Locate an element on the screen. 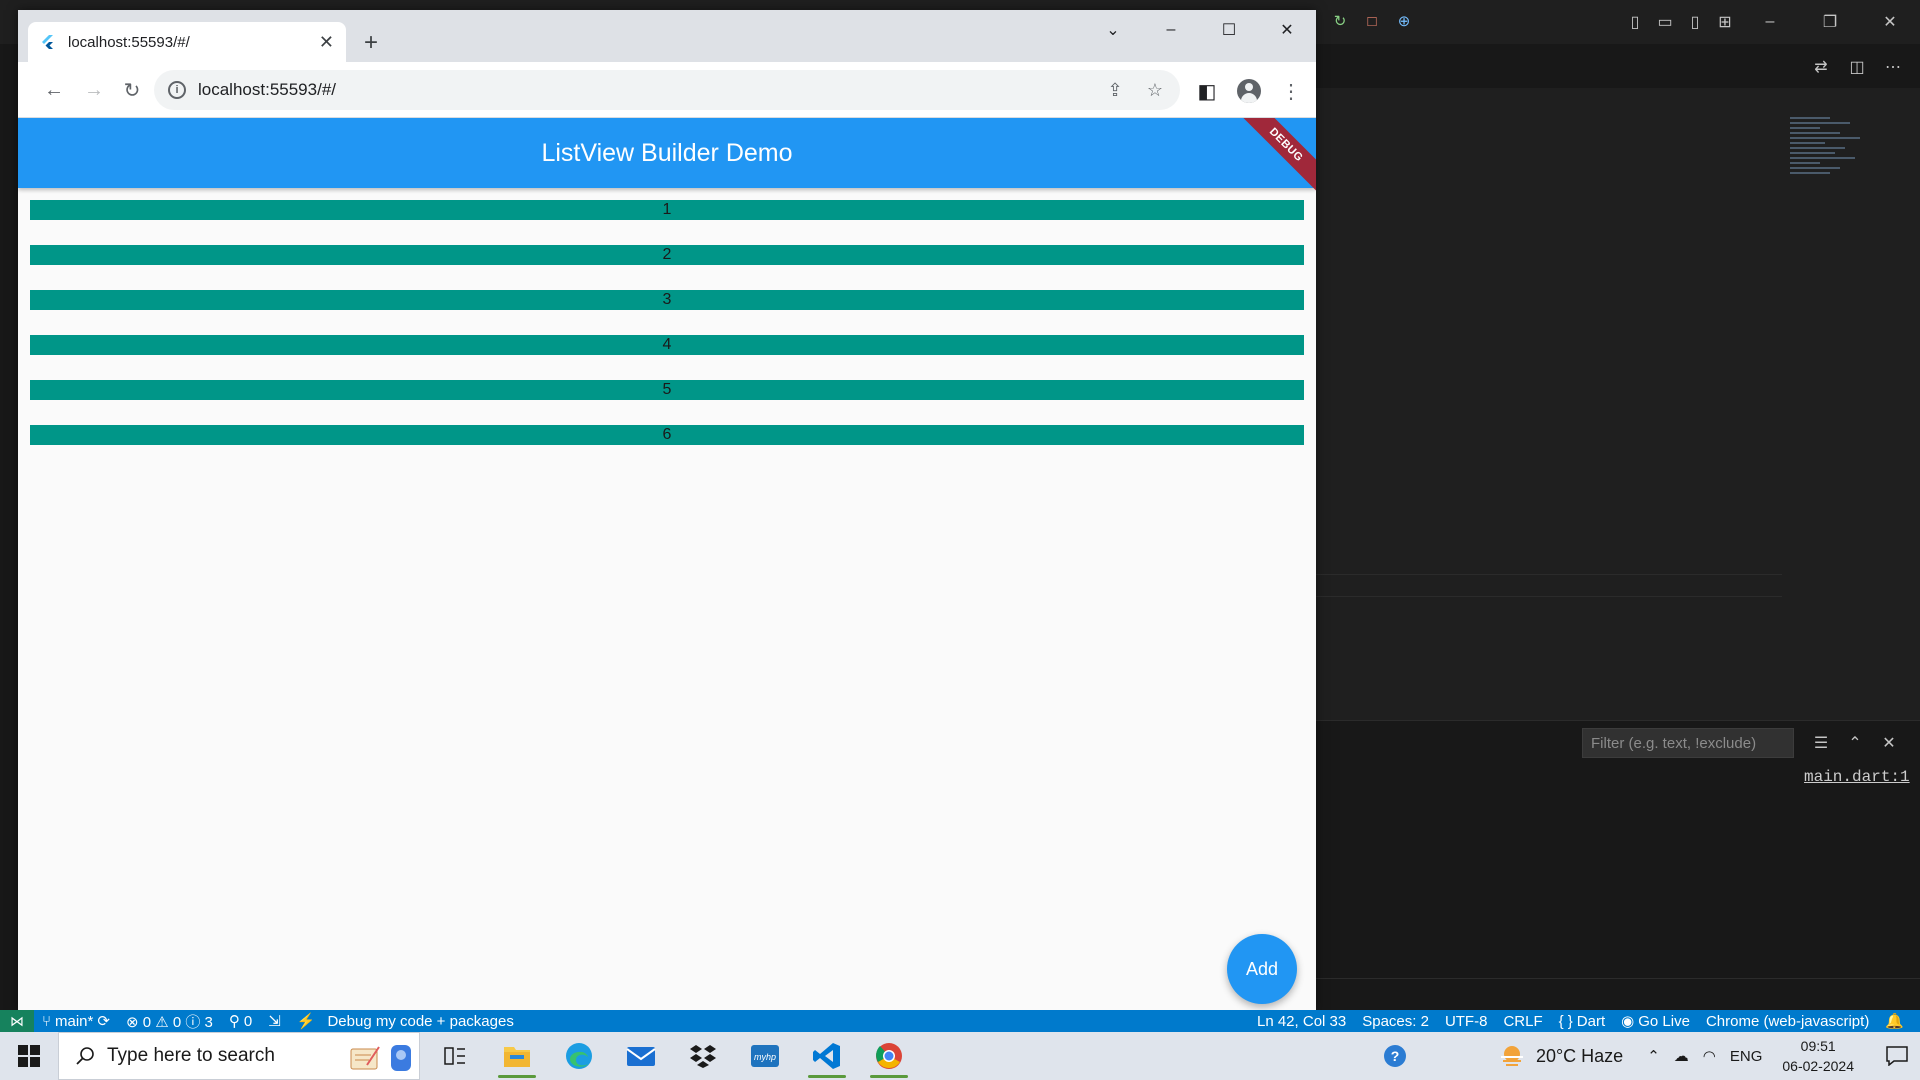  debug-mode-status: ⚡ Debug my code + packages is located at coordinates (405, 1021).